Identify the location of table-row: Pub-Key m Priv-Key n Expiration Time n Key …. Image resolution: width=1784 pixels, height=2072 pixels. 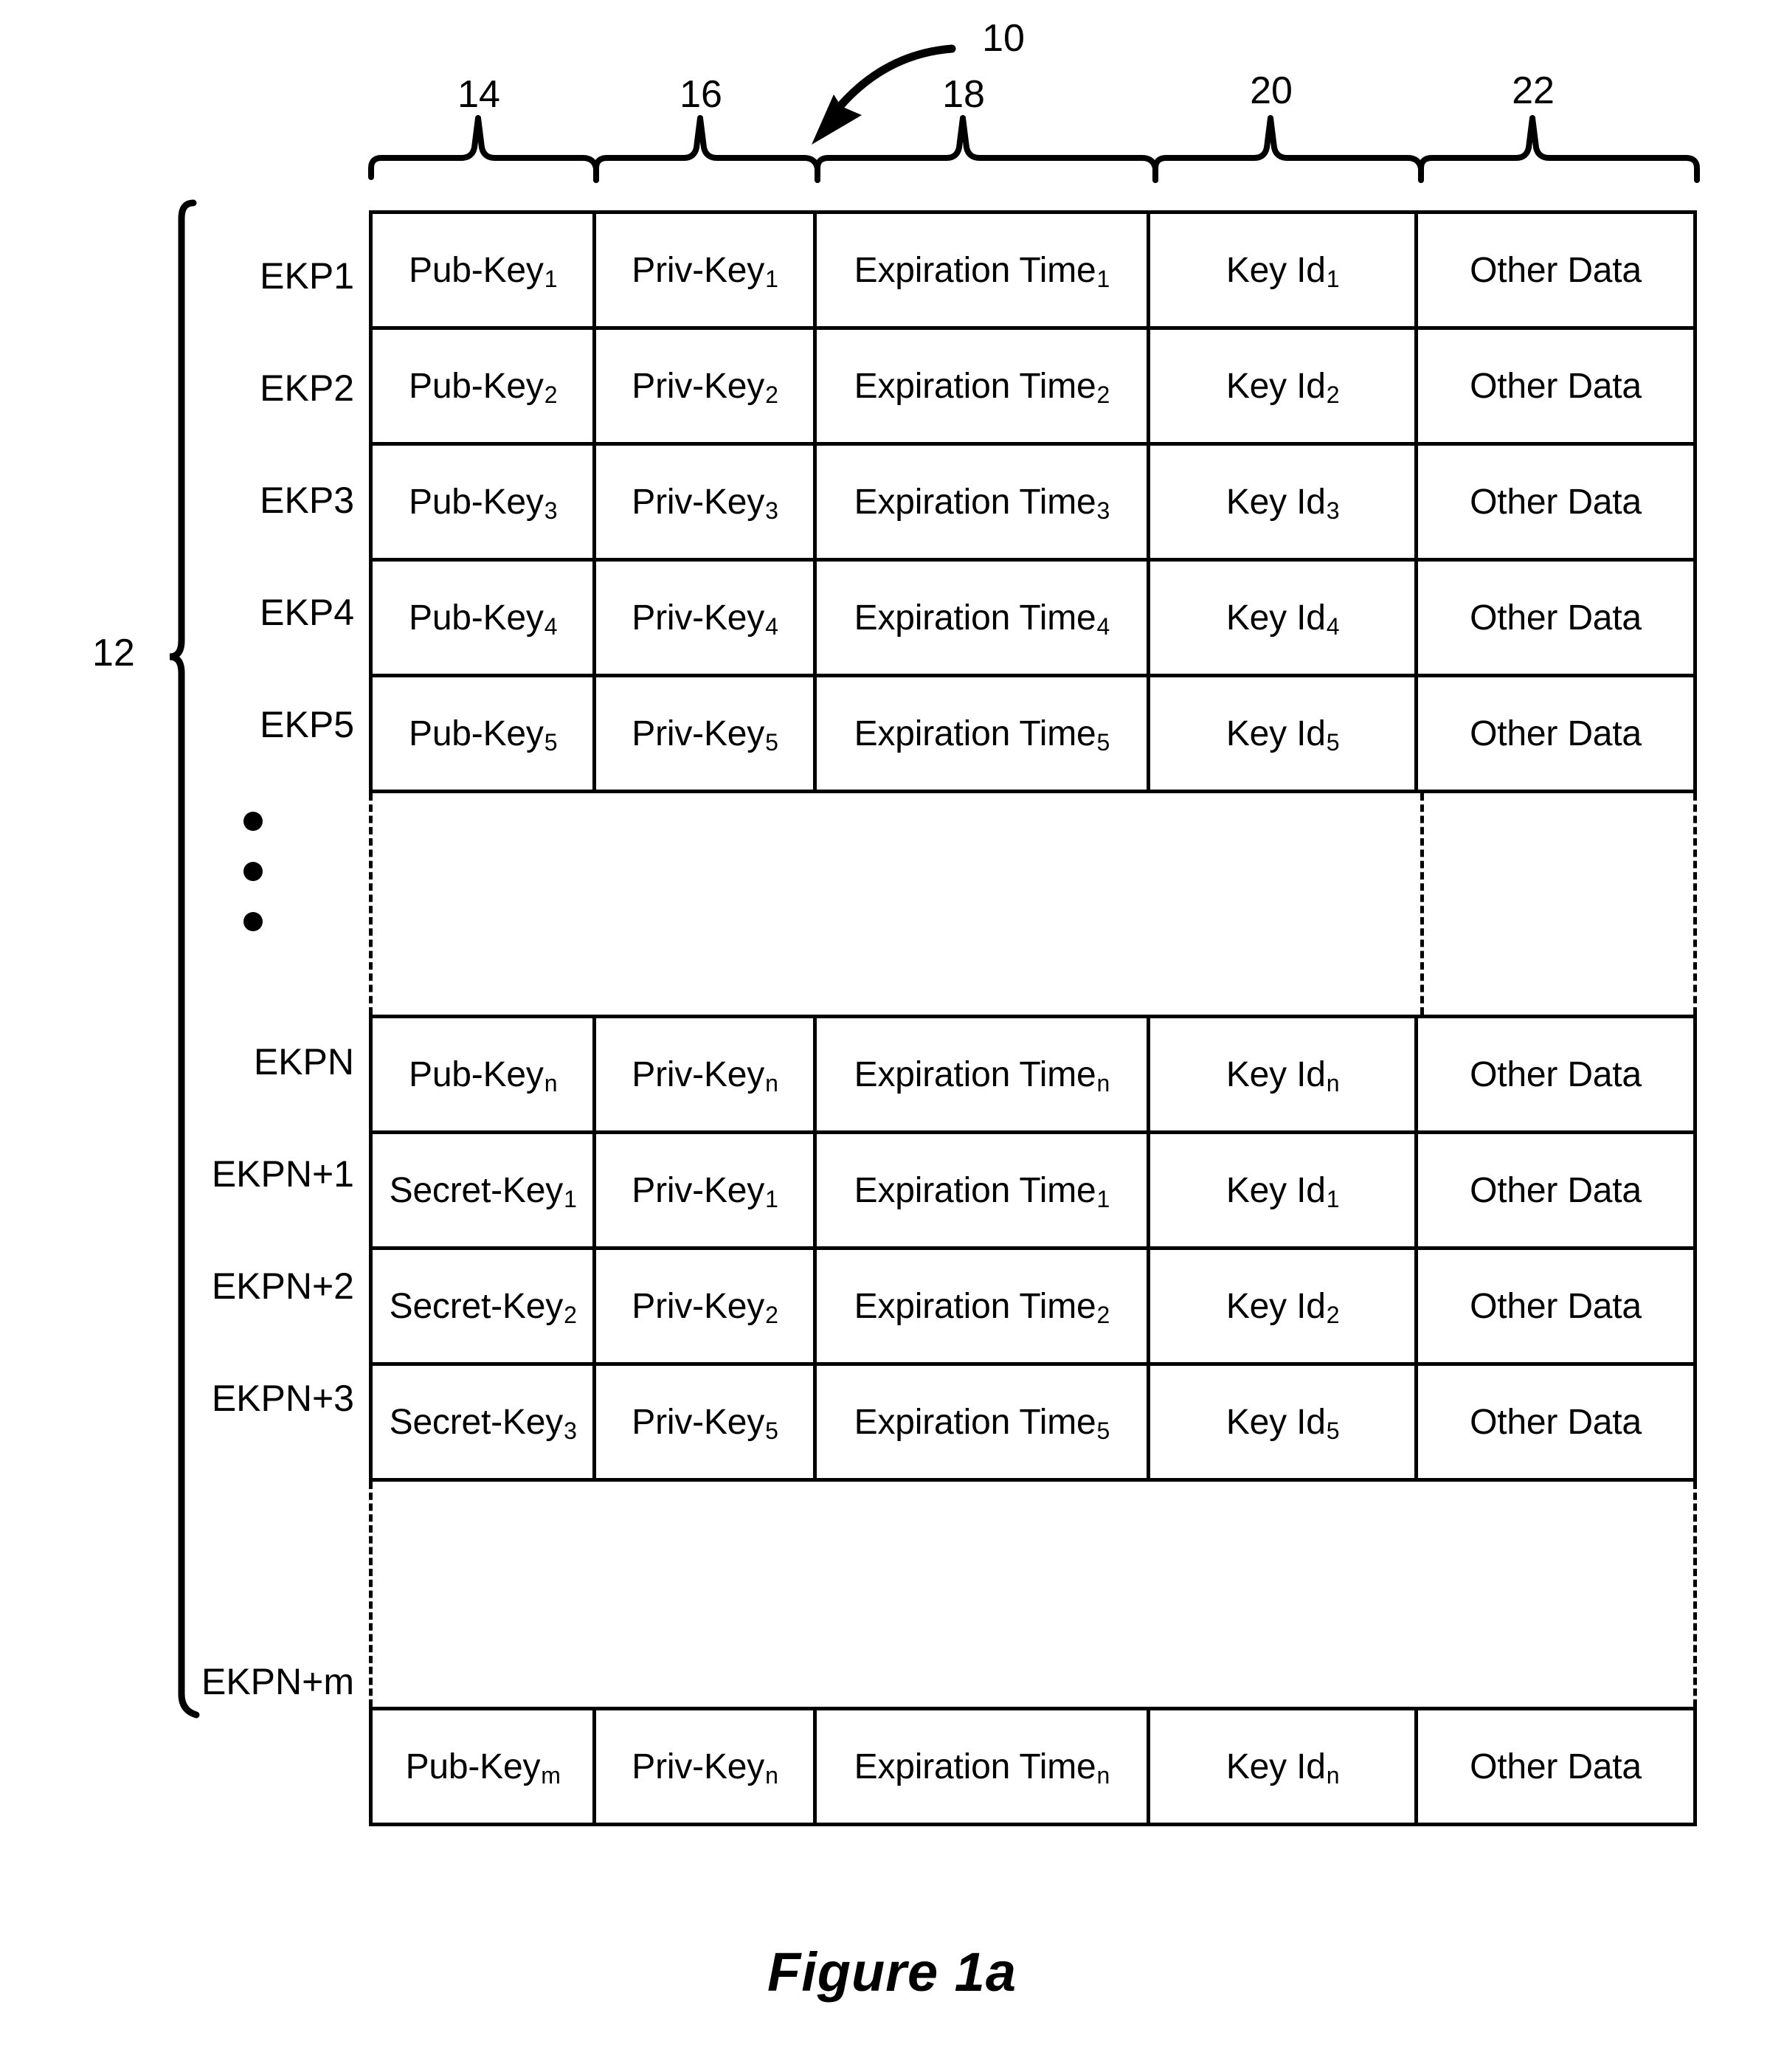
(1033, 1766).